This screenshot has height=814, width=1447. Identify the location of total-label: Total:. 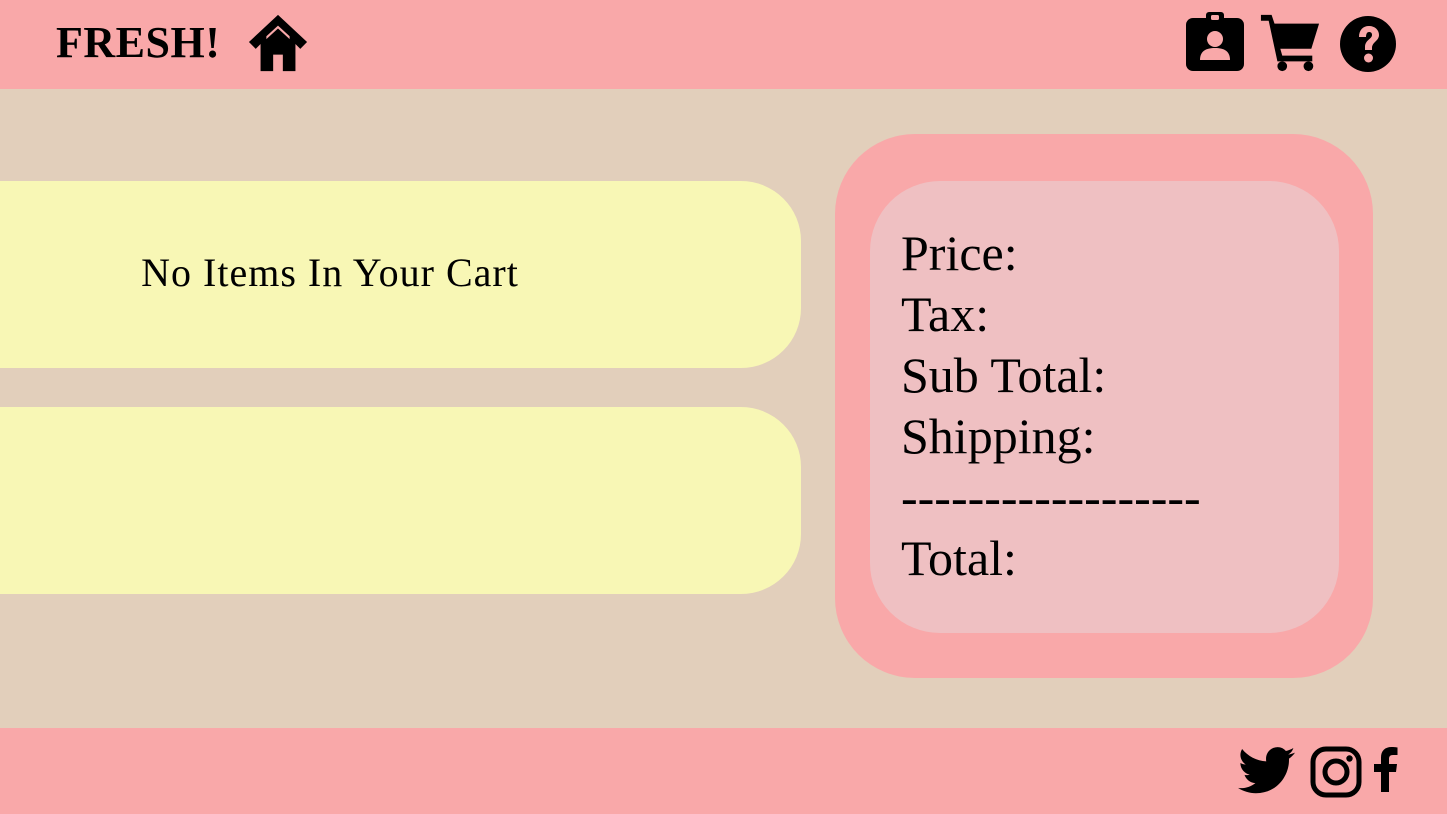
(959, 558).